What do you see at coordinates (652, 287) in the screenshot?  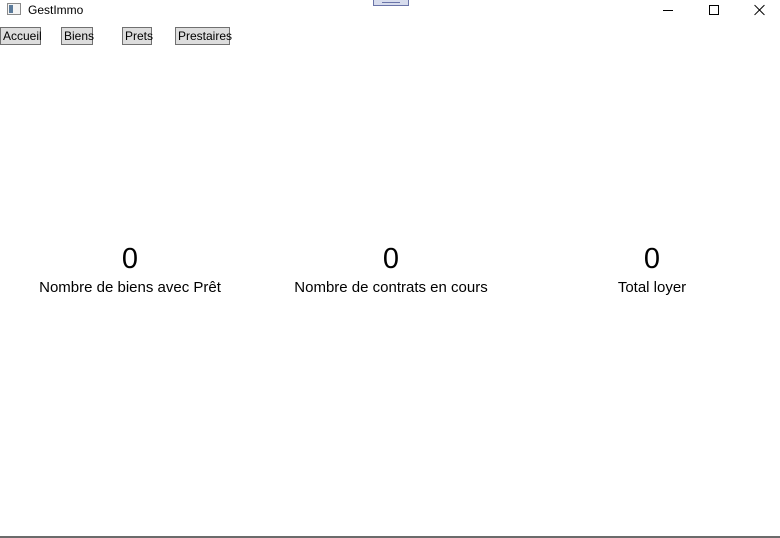 I see `stat-label: Total loyer` at bounding box center [652, 287].